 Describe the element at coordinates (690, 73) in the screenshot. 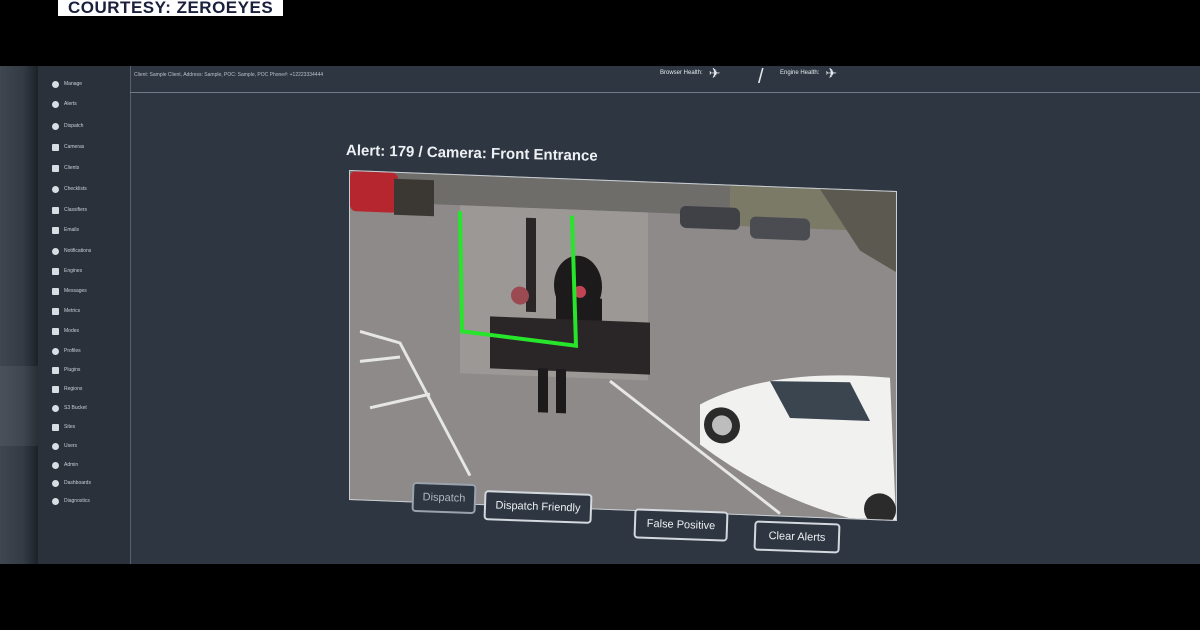

I see `browser-health: Browser Health: ✈` at that location.